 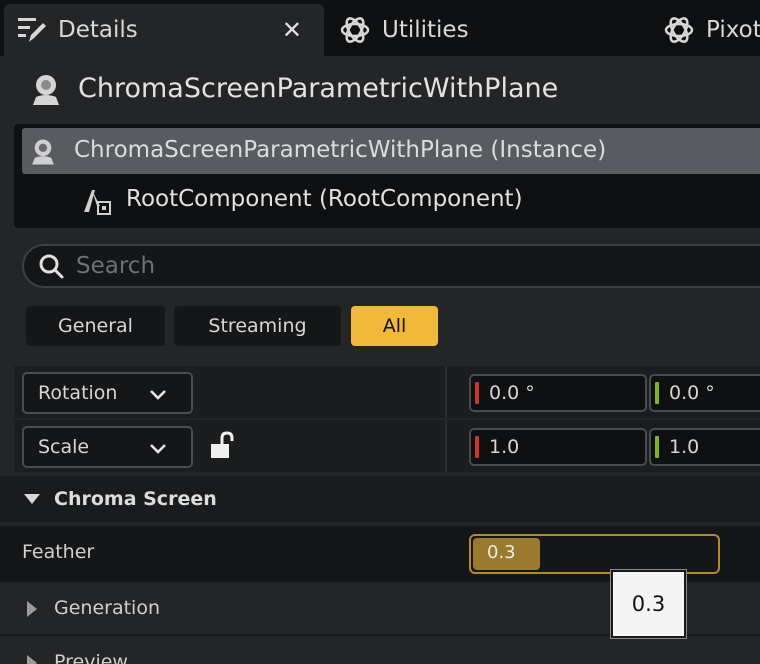 I want to click on unlock-icon, so click(x=223, y=446).